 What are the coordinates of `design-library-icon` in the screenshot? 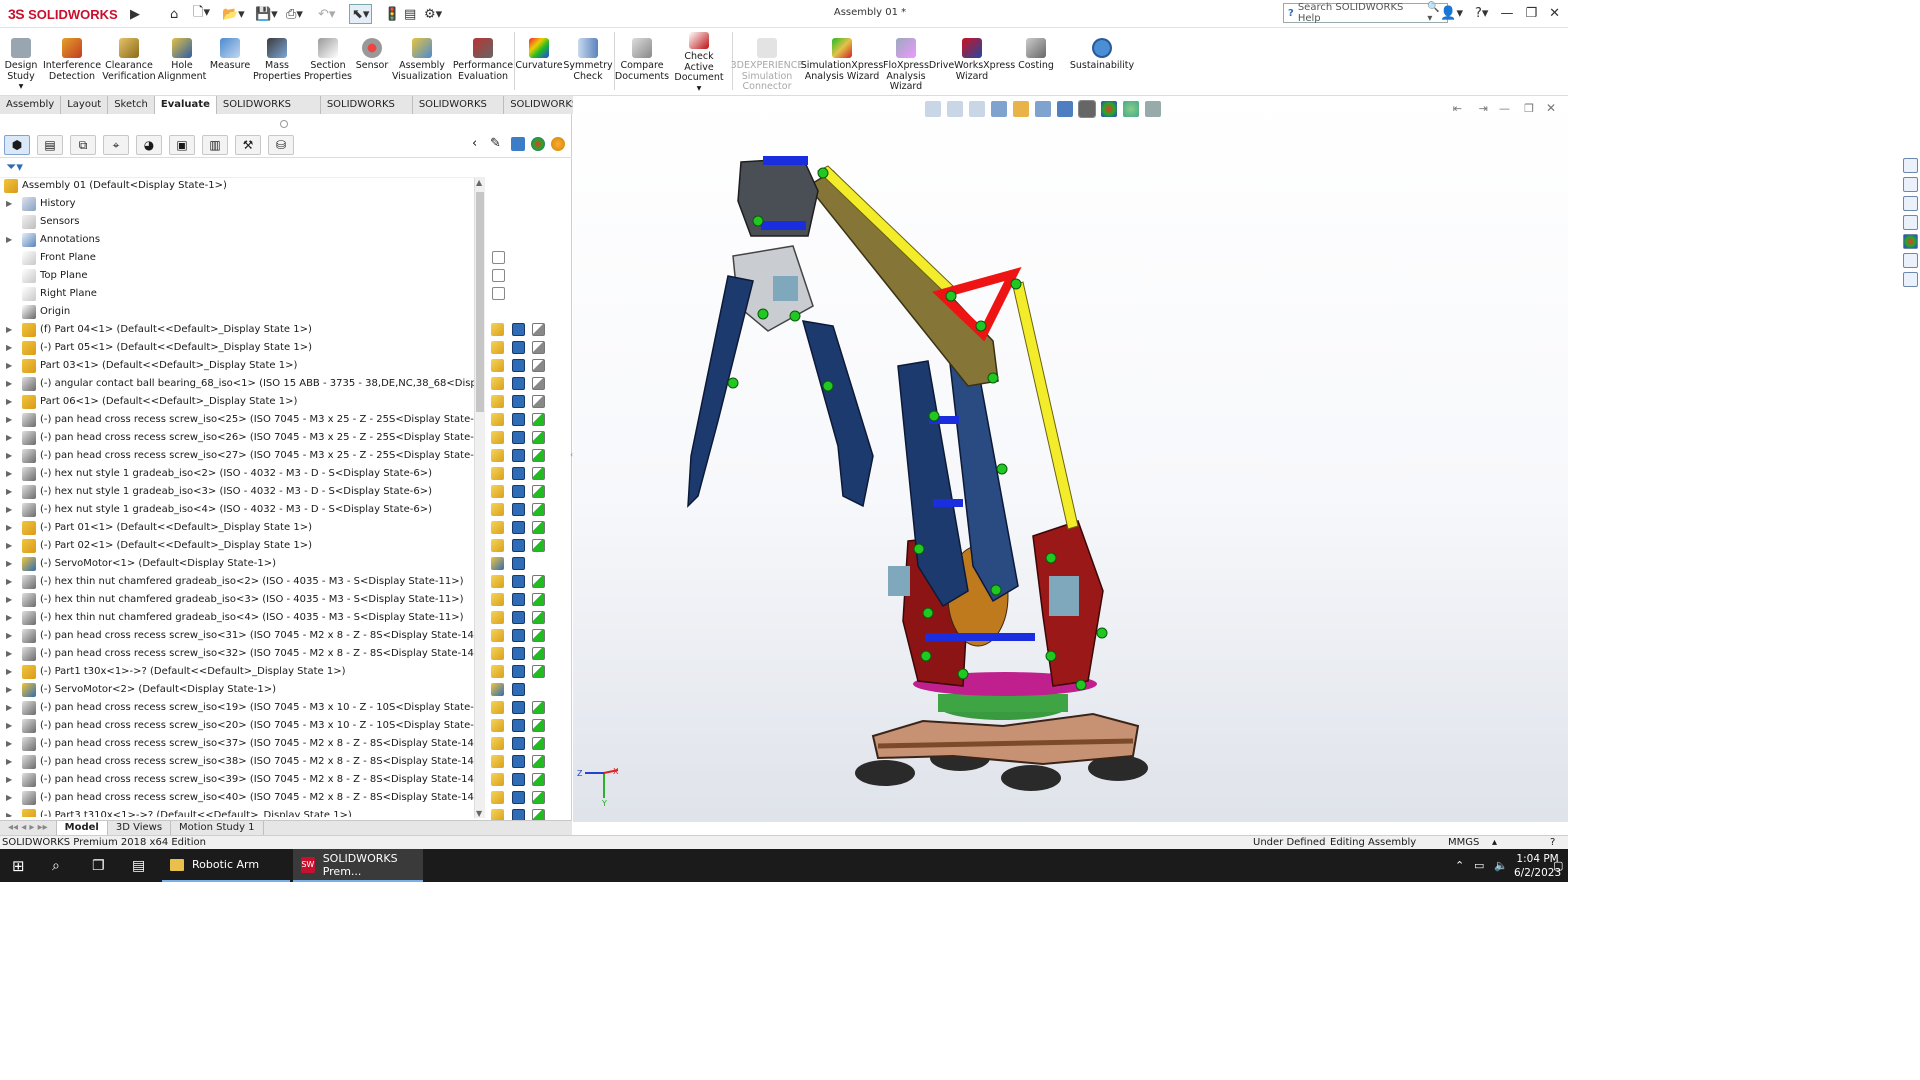 It's located at (1910, 184).